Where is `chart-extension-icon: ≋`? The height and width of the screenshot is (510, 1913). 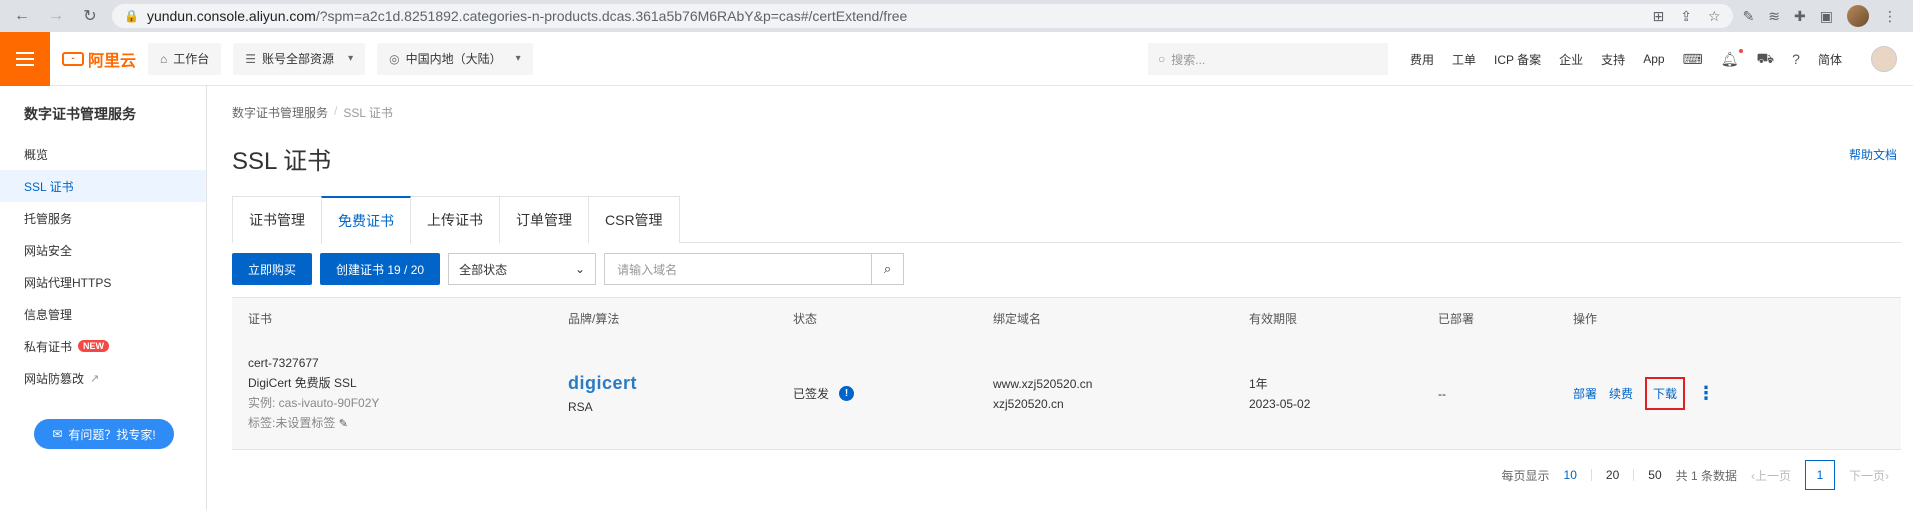
chart-extension-icon: ≋ is located at coordinates (1774, 16).